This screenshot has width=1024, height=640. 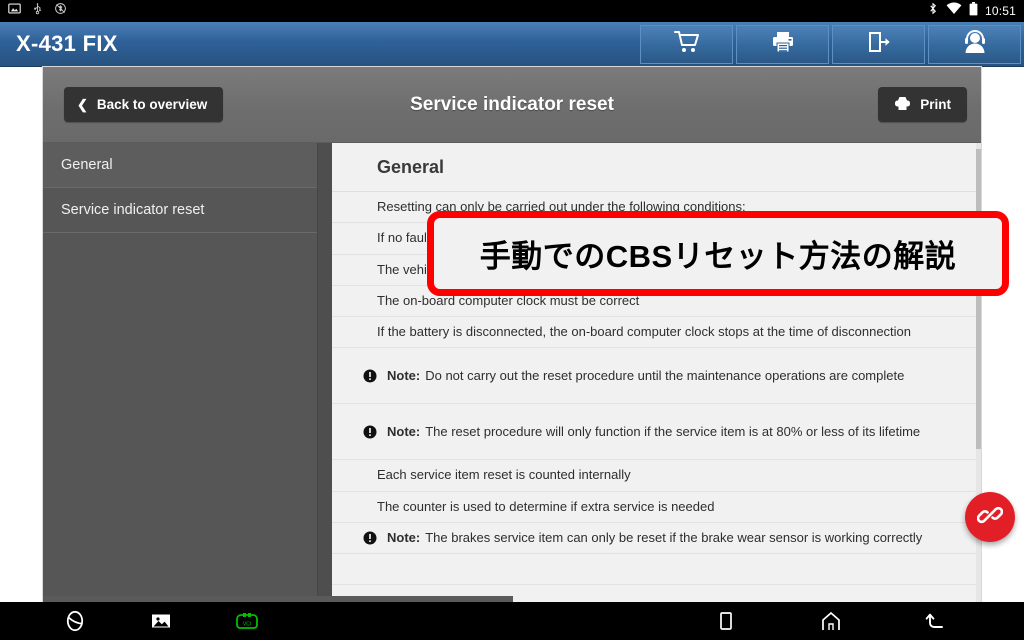 I want to click on nav-bar-left: VCI, so click(x=161, y=621).